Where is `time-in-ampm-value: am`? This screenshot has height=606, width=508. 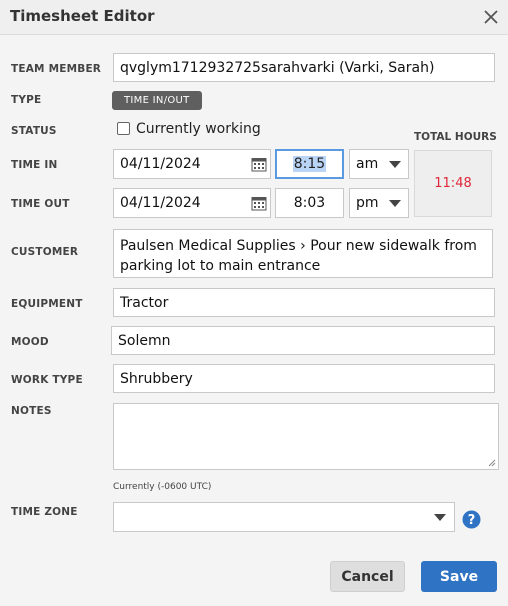
time-in-ampm-value: am is located at coordinates (367, 164).